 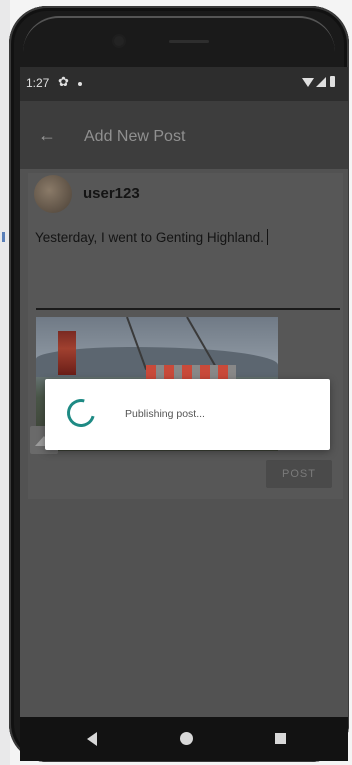 What do you see at coordinates (63, 81) in the screenshot?
I see `settings-icon: ✿` at bounding box center [63, 81].